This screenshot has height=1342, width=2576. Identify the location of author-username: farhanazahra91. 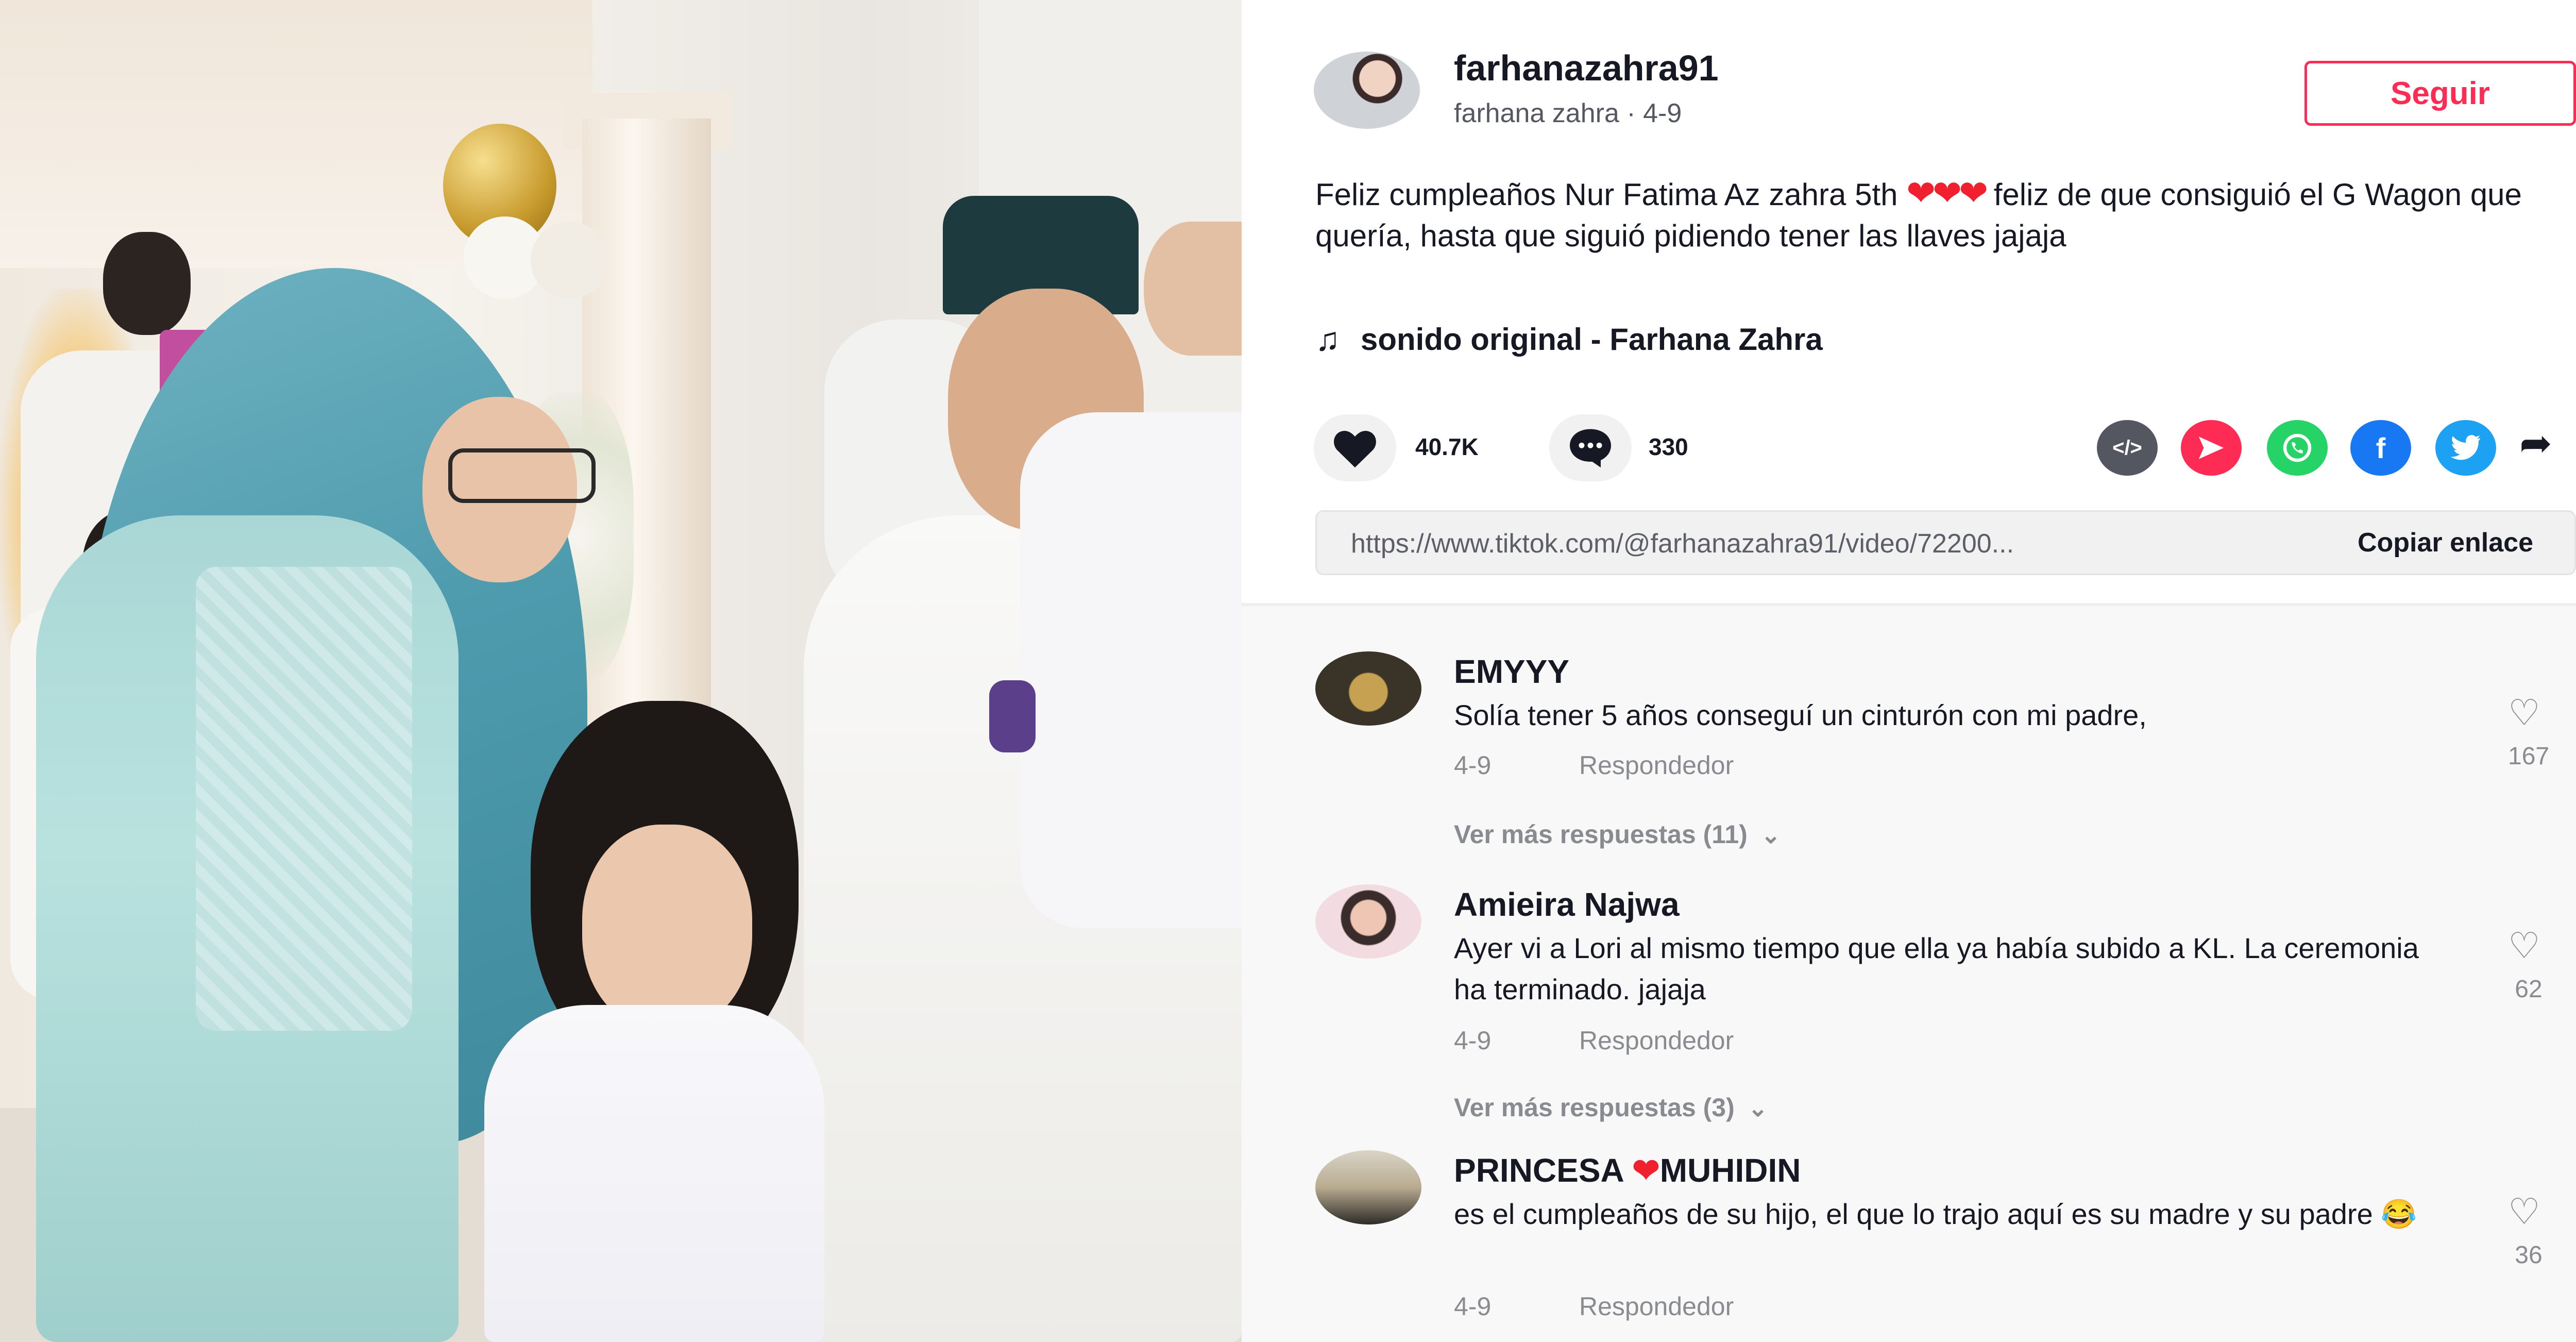
(1586, 68).